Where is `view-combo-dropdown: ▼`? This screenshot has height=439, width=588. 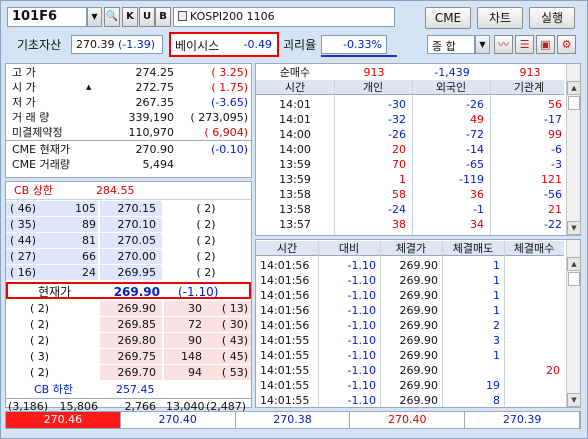
view-combo-dropdown: ▼ is located at coordinates (482, 44).